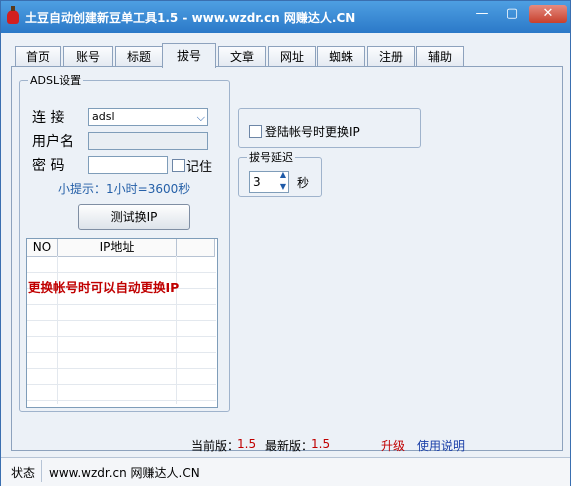 The height and width of the screenshot is (486, 571). I want to click on close-button: ✕, so click(548, 14).